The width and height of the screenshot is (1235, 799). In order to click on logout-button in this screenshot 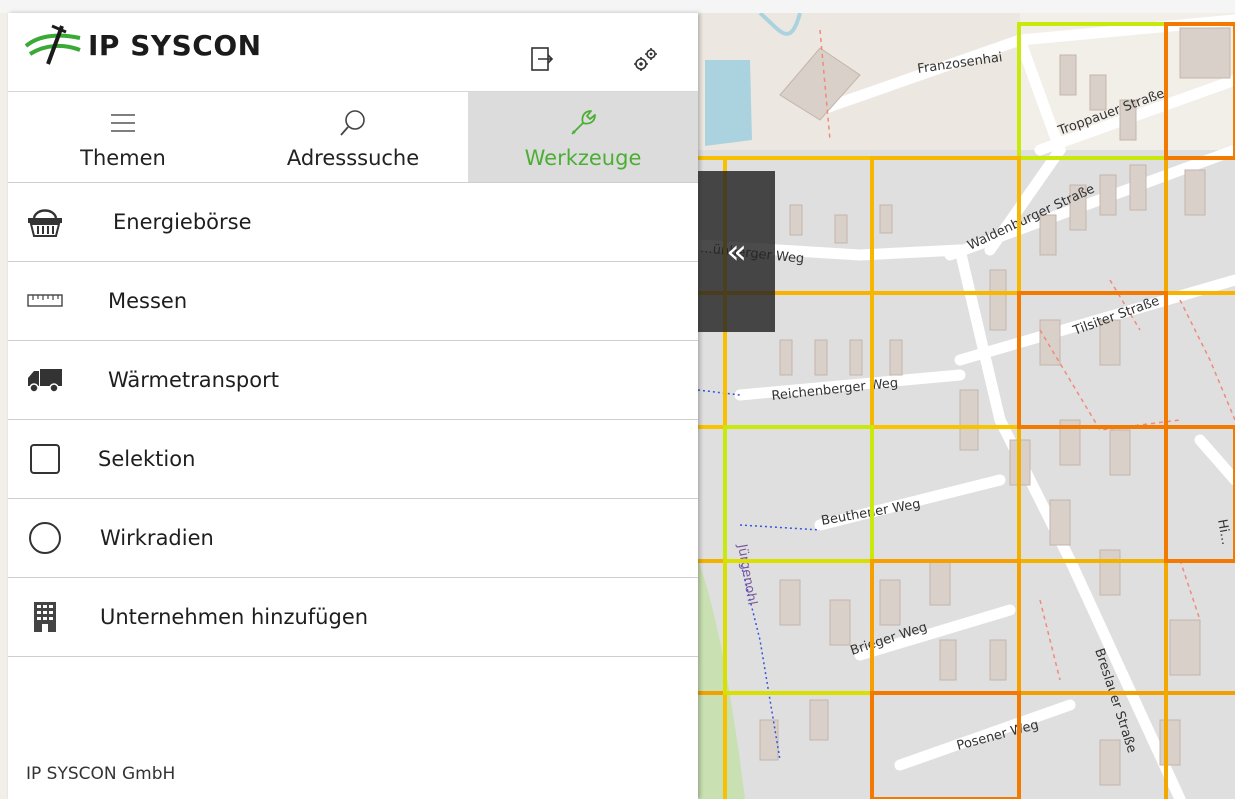, I will do `click(542, 59)`.